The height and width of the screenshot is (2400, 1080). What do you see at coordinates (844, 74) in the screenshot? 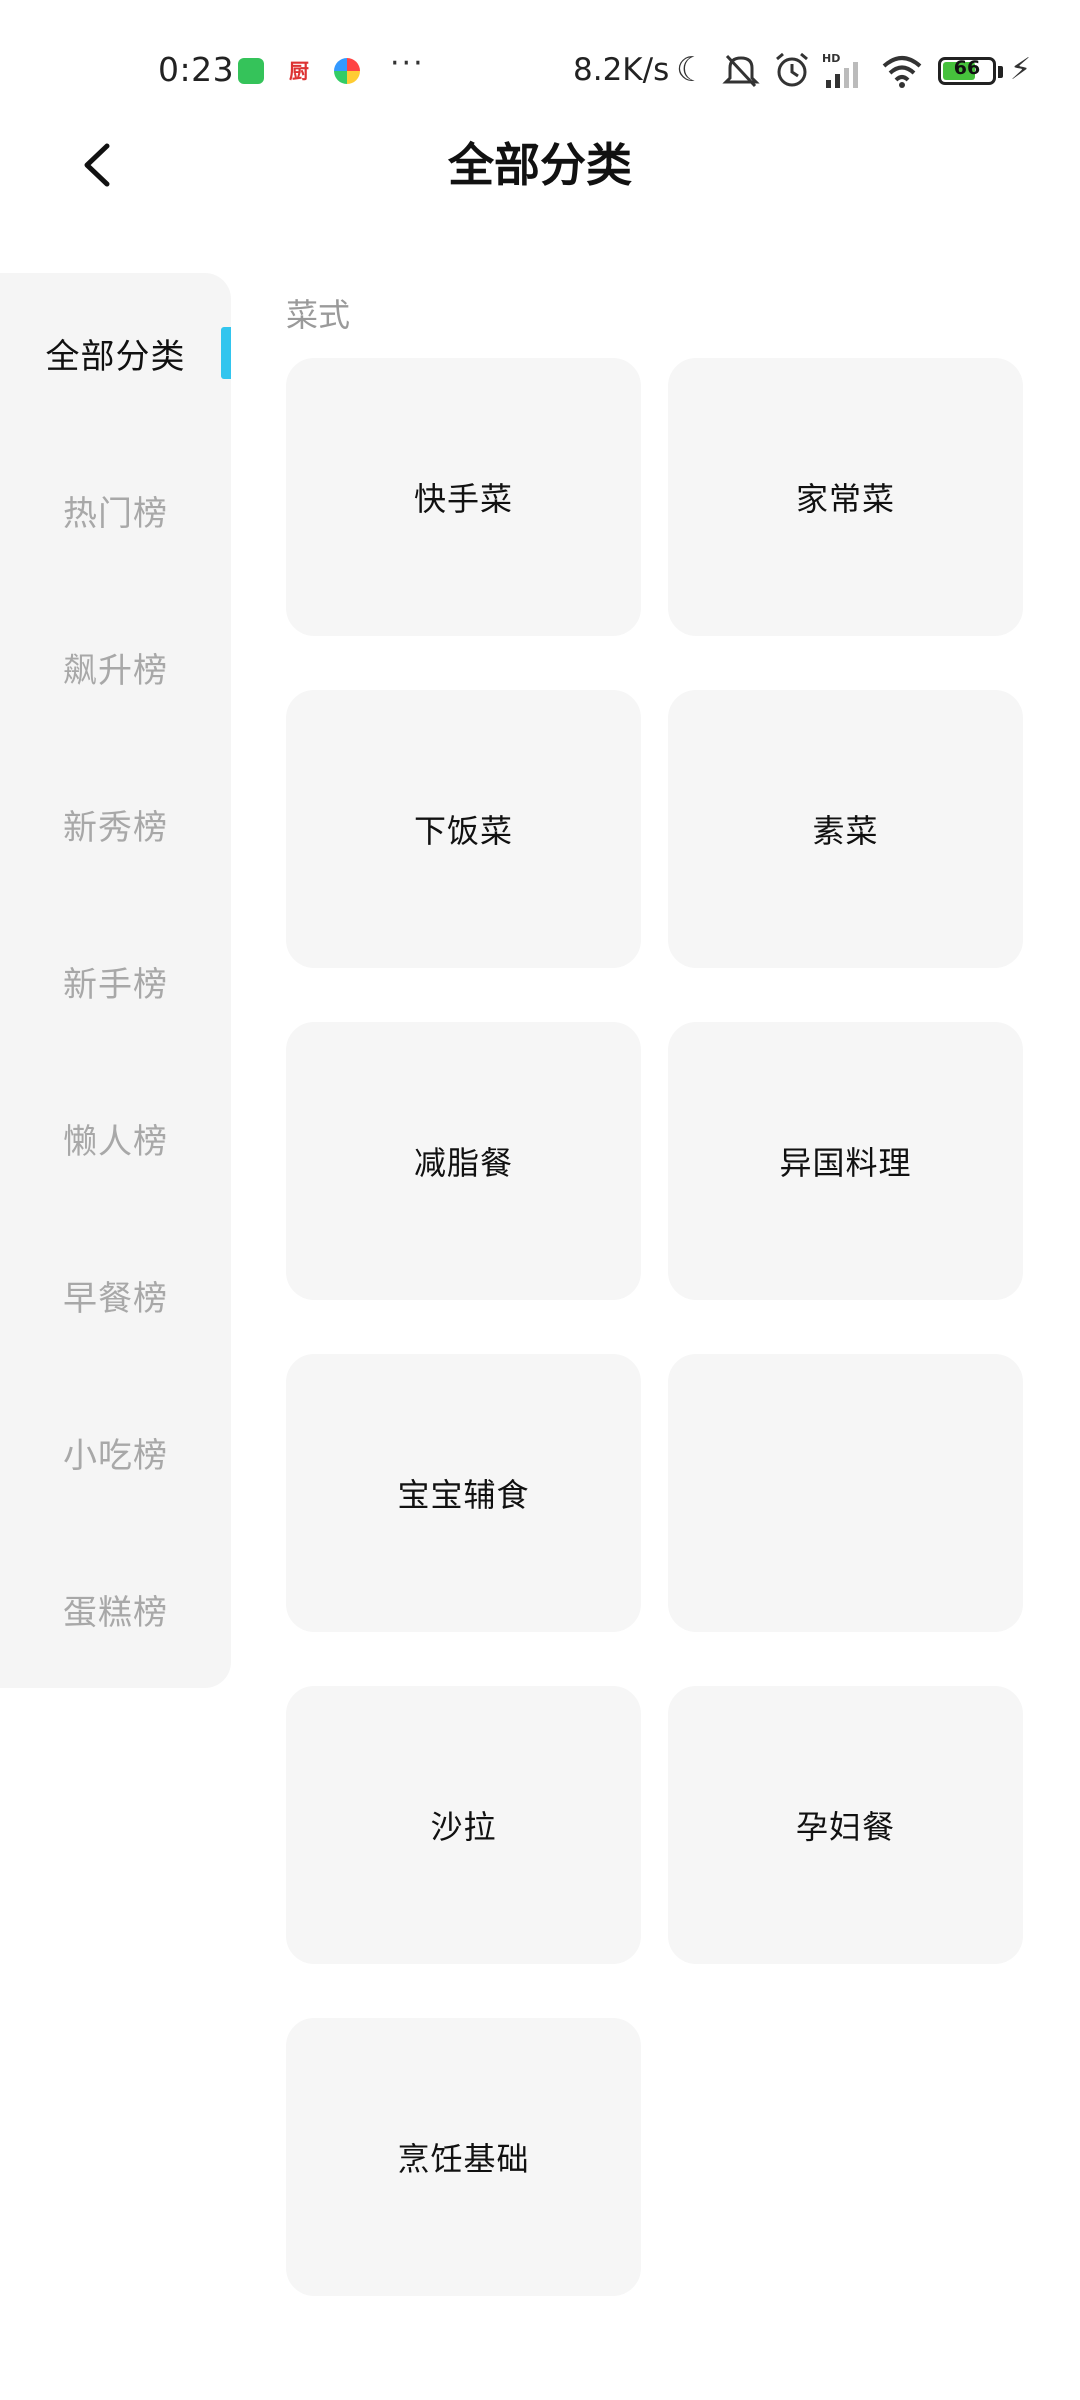
I see `signal-hd-icon: HD` at bounding box center [844, 74].